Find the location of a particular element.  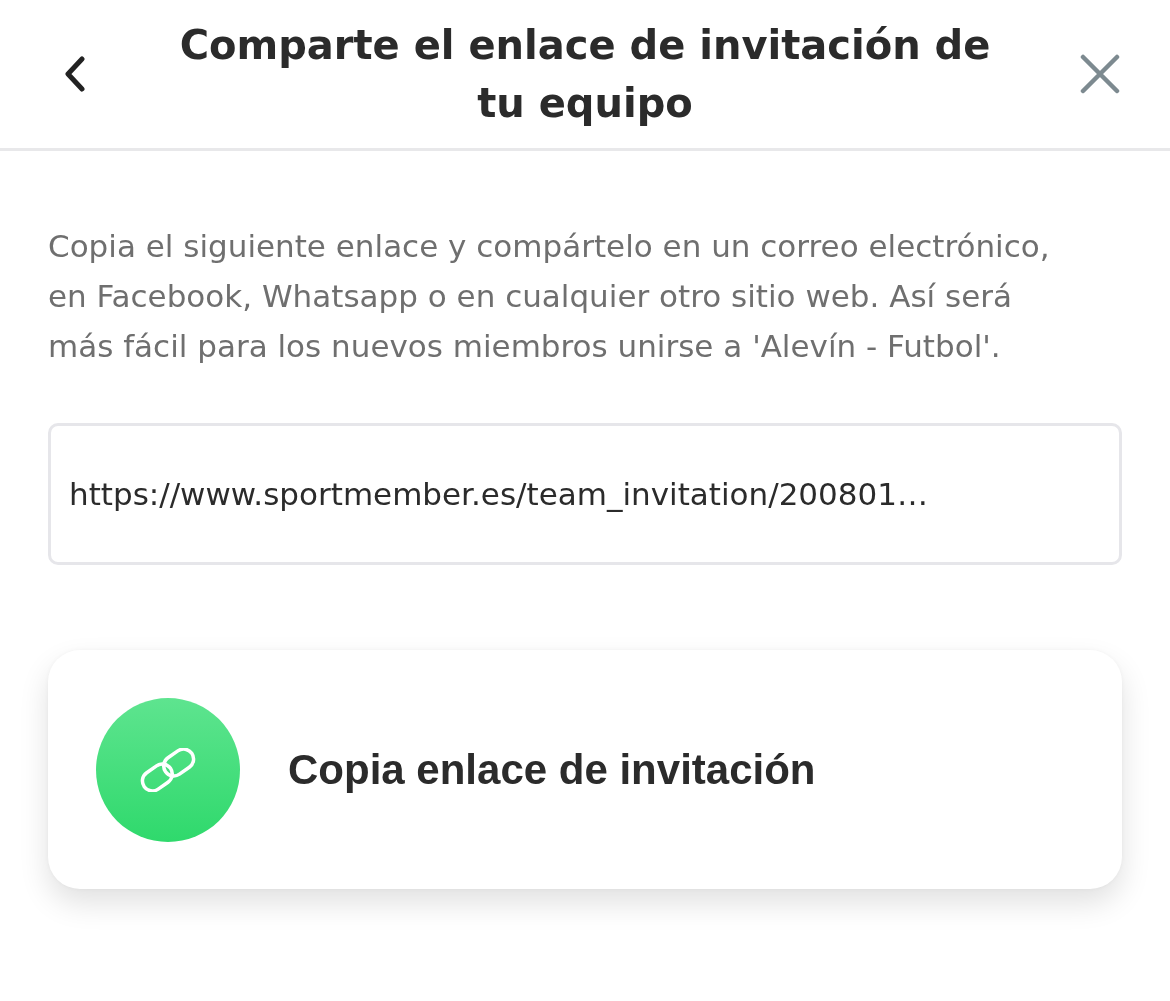

chevron-left-icon is located at coordinates (75, 74).